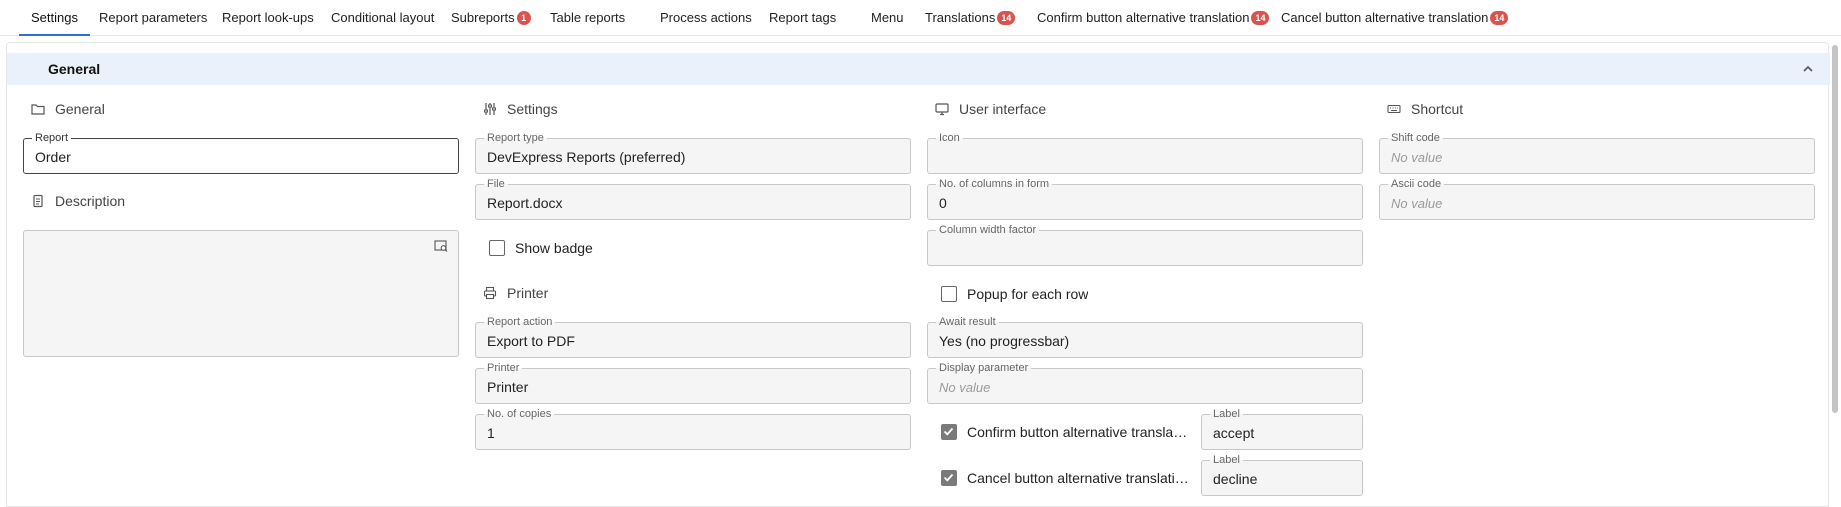 The height and width of the screenshot is (507, 1841). Describe the element at coordinates (519, 414) in the screenshot. I see `field-label: No. of copies` at that location.